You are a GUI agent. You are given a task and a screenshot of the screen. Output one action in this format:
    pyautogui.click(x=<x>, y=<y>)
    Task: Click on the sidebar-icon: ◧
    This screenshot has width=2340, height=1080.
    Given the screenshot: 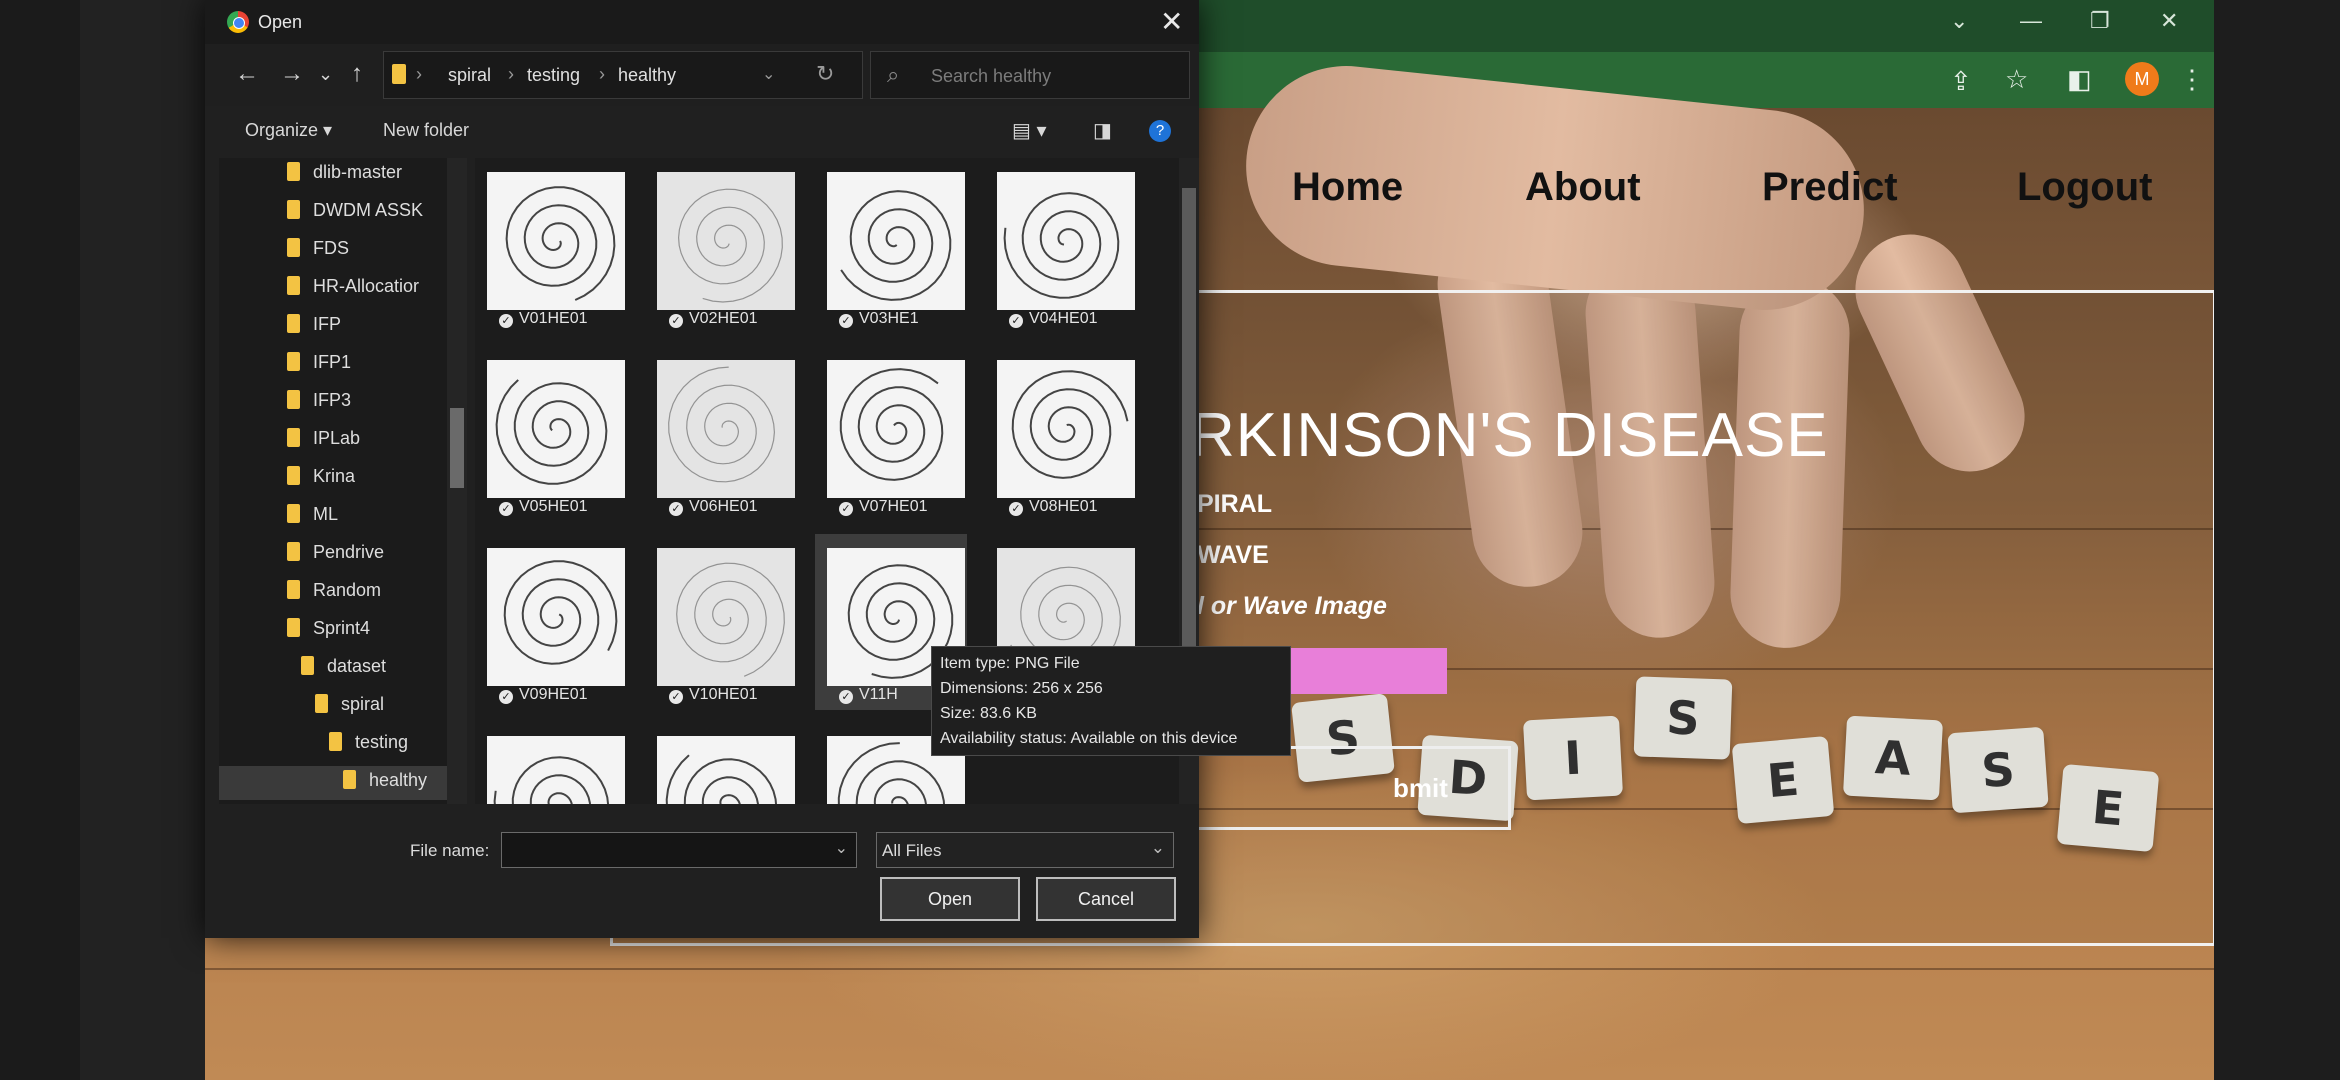 What is the action you would take?
    pyautogui.click(x=2079, y=79)
    